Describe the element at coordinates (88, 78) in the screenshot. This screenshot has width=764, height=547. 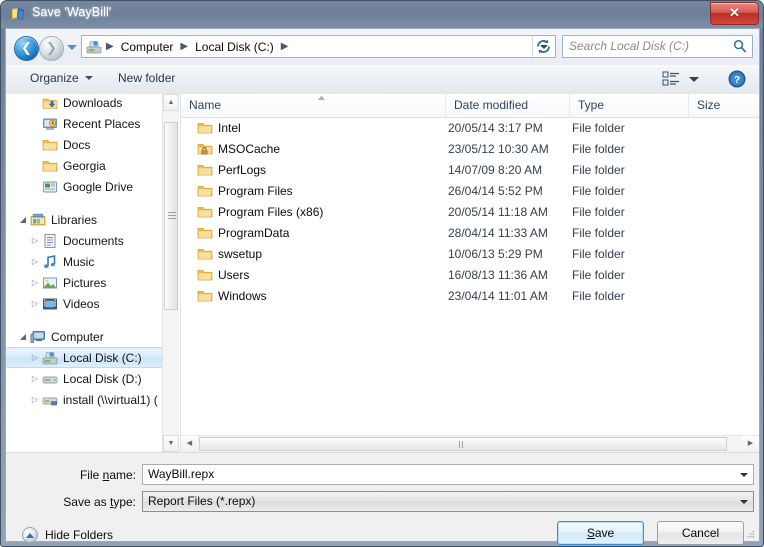
I see `chevron-down-icon` at that location.